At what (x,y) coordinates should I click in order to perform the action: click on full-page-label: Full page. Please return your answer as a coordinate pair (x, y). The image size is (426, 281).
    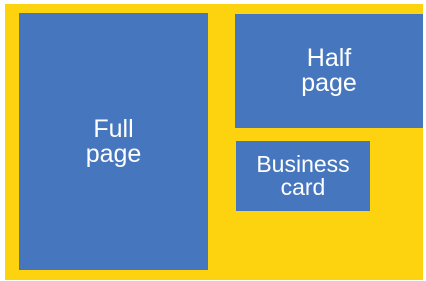
    Looking at the image, I should click on (113, 141).